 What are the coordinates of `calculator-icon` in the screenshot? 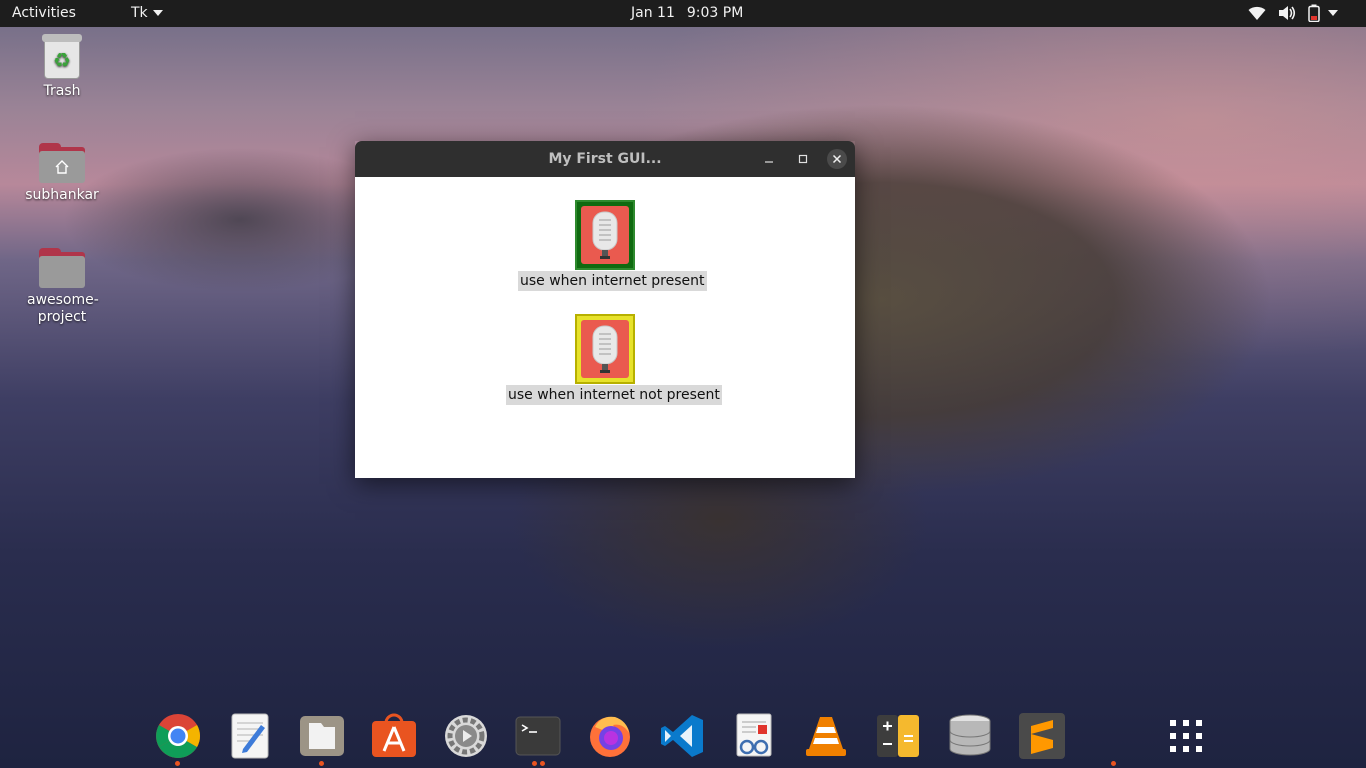 It's located at (898, 736).